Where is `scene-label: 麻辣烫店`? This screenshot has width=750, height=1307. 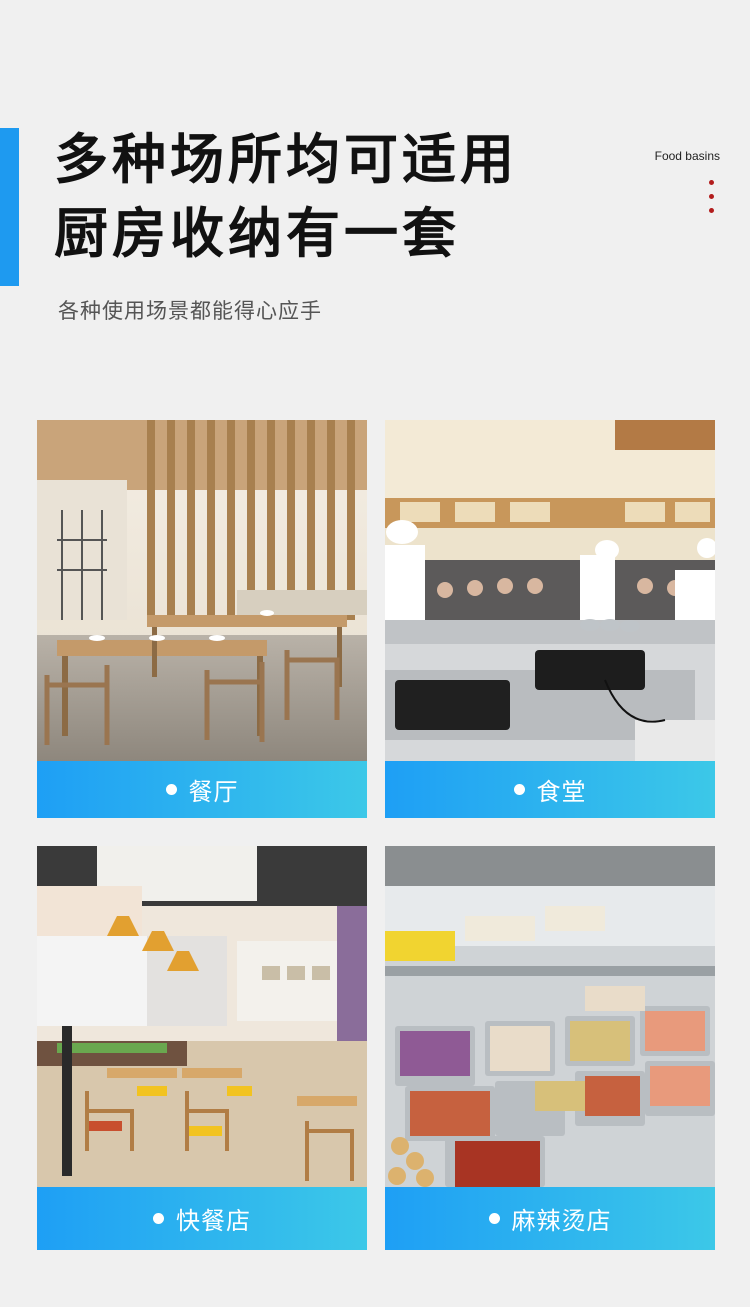 scene-label: 麻辣烫店 is located at coordinates (561, 1221).